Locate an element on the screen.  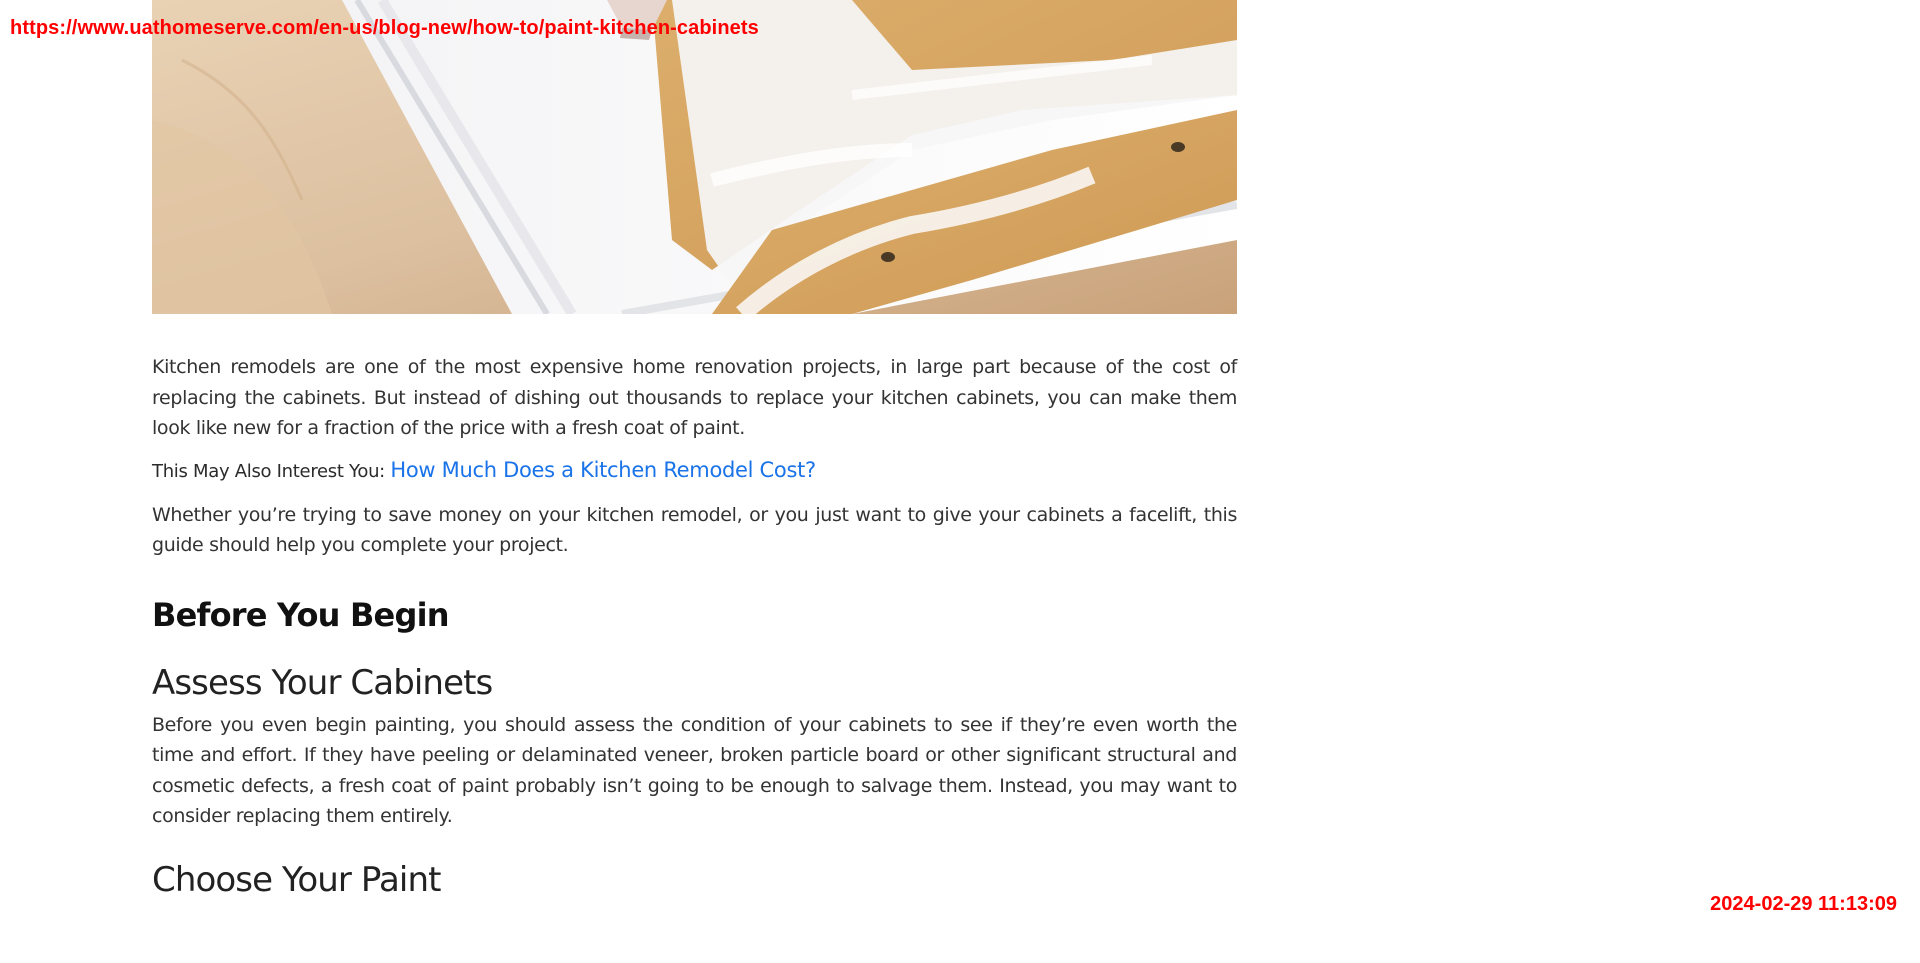
choose-paint-heading: Choose Your Paint is located at coordinates (296, 879).